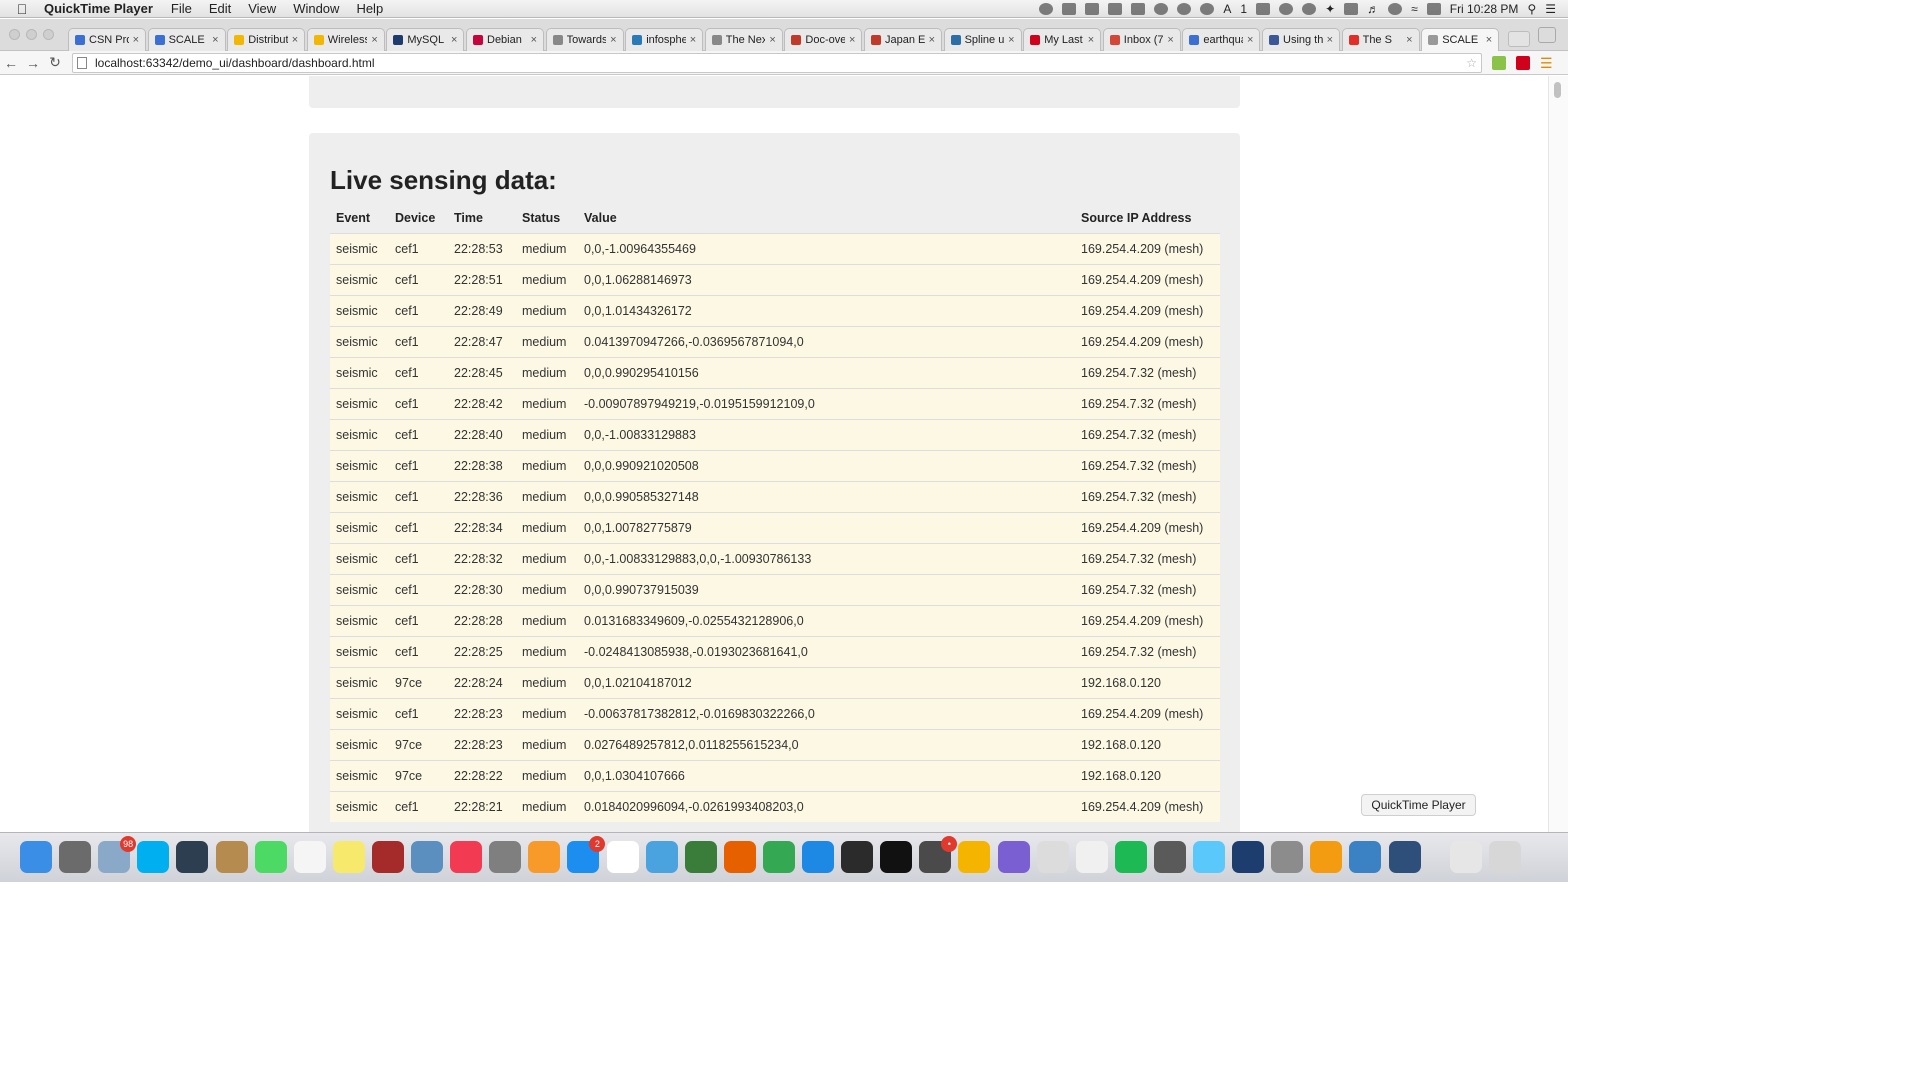 Image resolution: width=1920 pixels, height=1080 pixels. Describe the element at coordinates (1523, 62) in the screenshot. I see `lastpass-extension-icon` at that location.